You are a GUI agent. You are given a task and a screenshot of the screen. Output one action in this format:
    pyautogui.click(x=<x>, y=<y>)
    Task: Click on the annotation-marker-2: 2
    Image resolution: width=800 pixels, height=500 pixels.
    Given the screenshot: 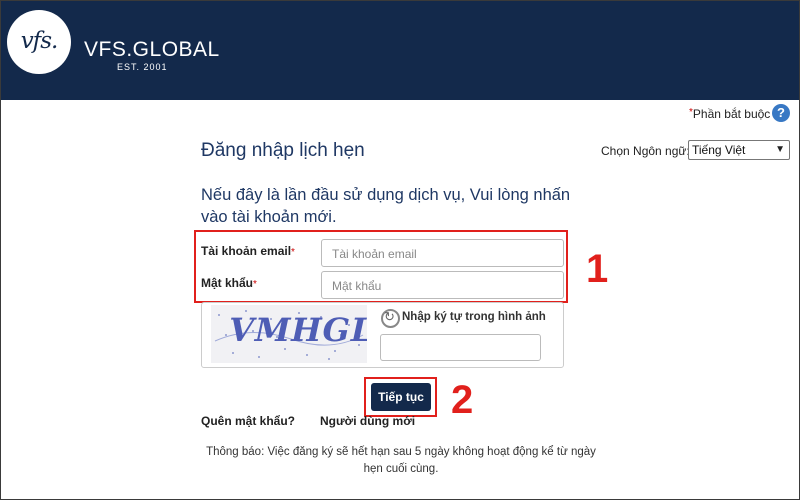 What is the action you would take?
    pyautogui.click(x=462, y=400)
    